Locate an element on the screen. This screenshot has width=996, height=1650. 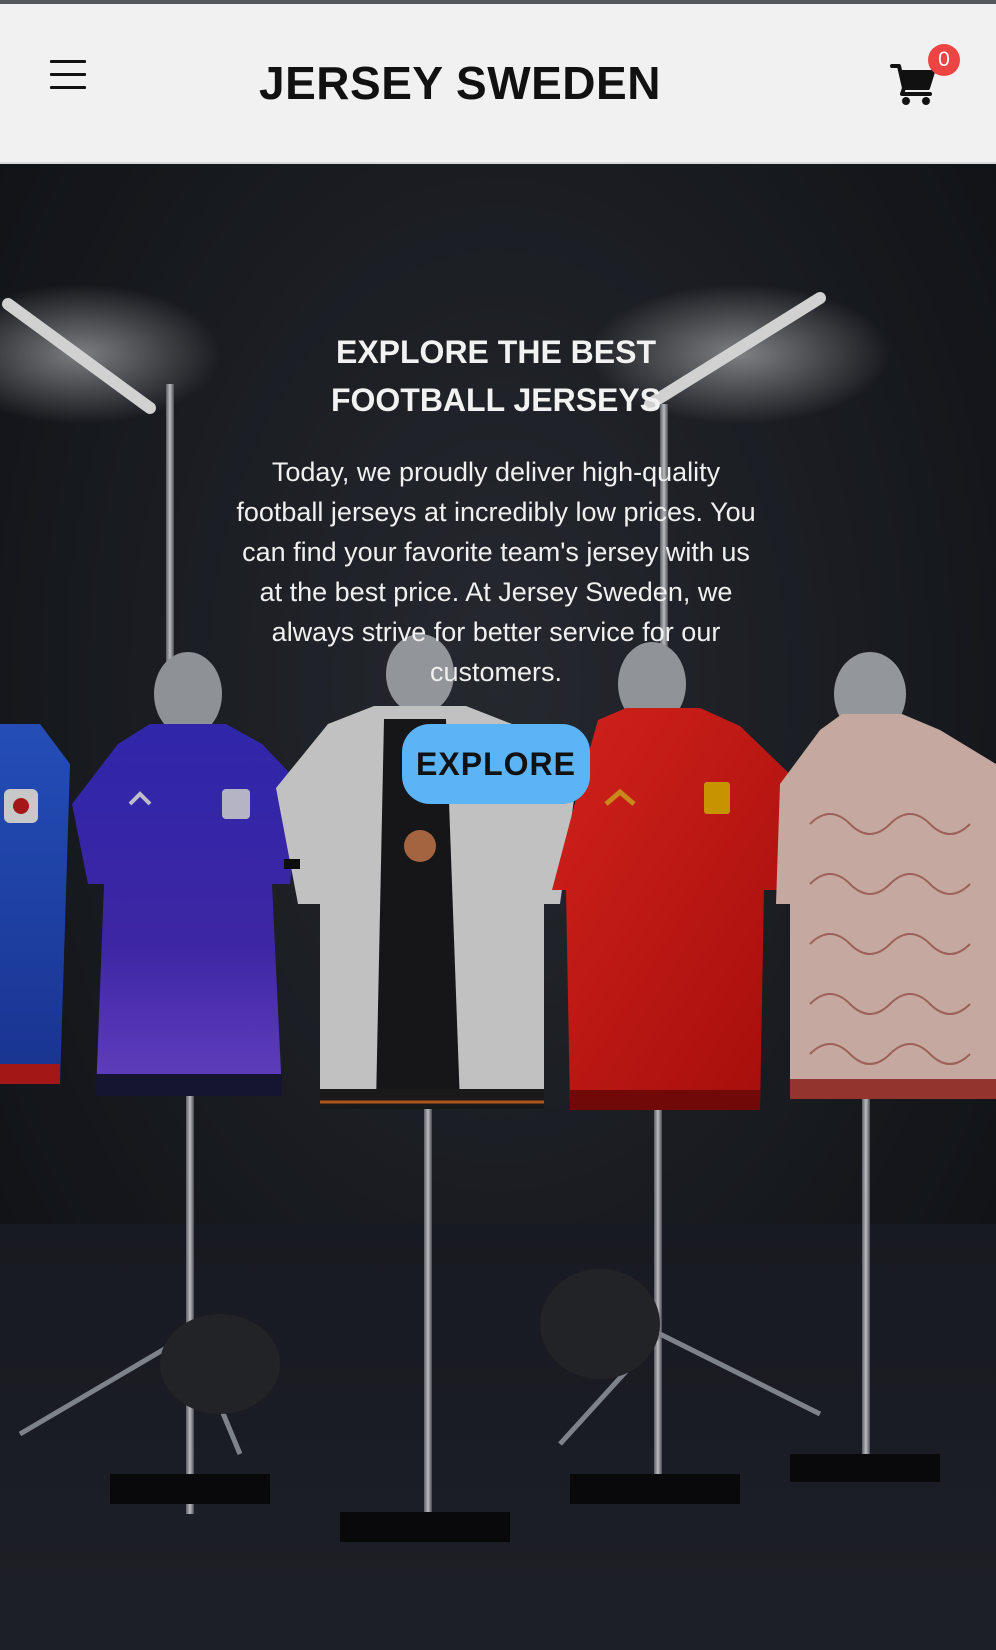
hero-title: EXPLORE THE BEST FOOTBALL JERSEYS is located at coordinates (496, 376).